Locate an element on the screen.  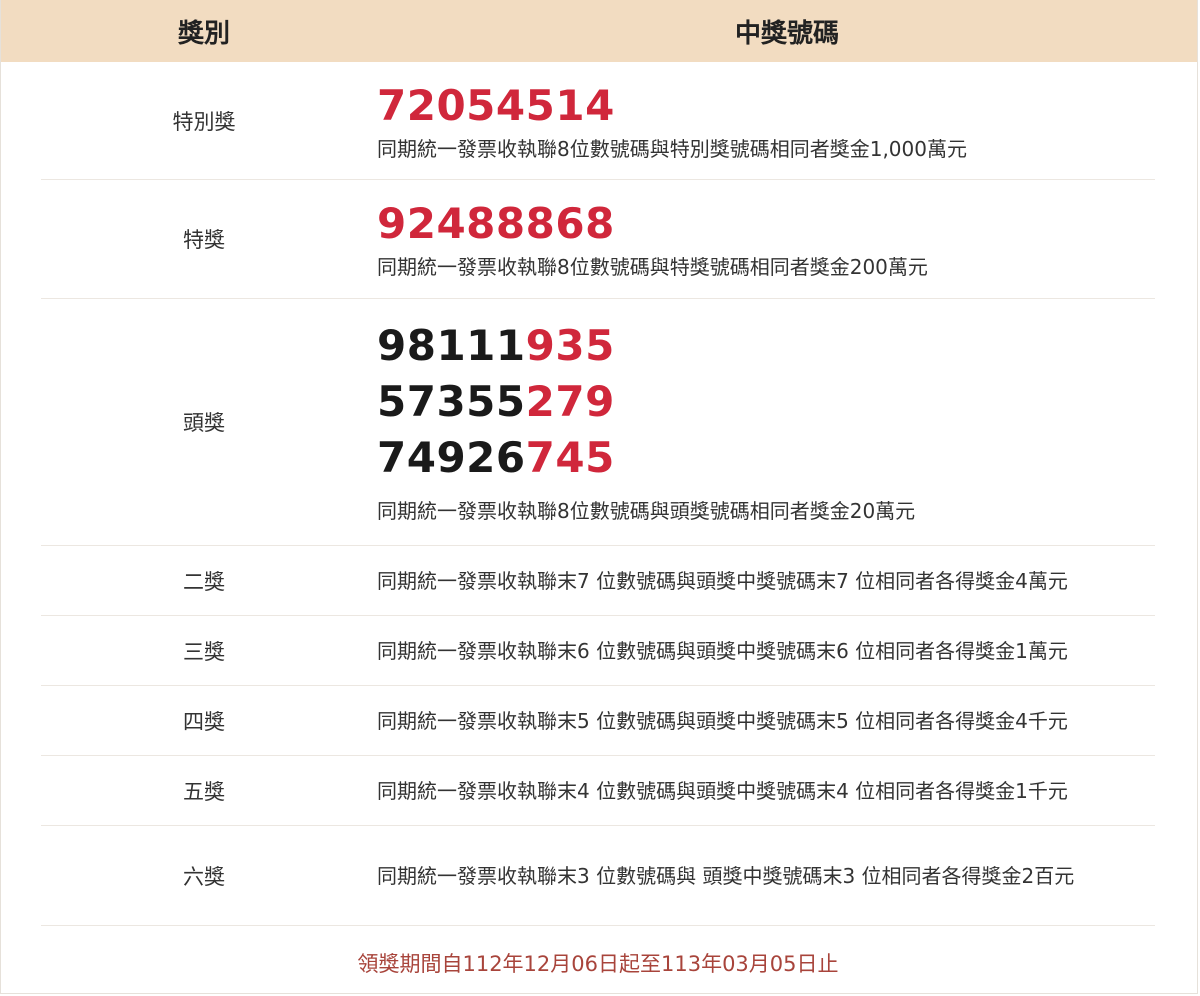
prize-name: 四獎 is located at coordinates (204, 721).